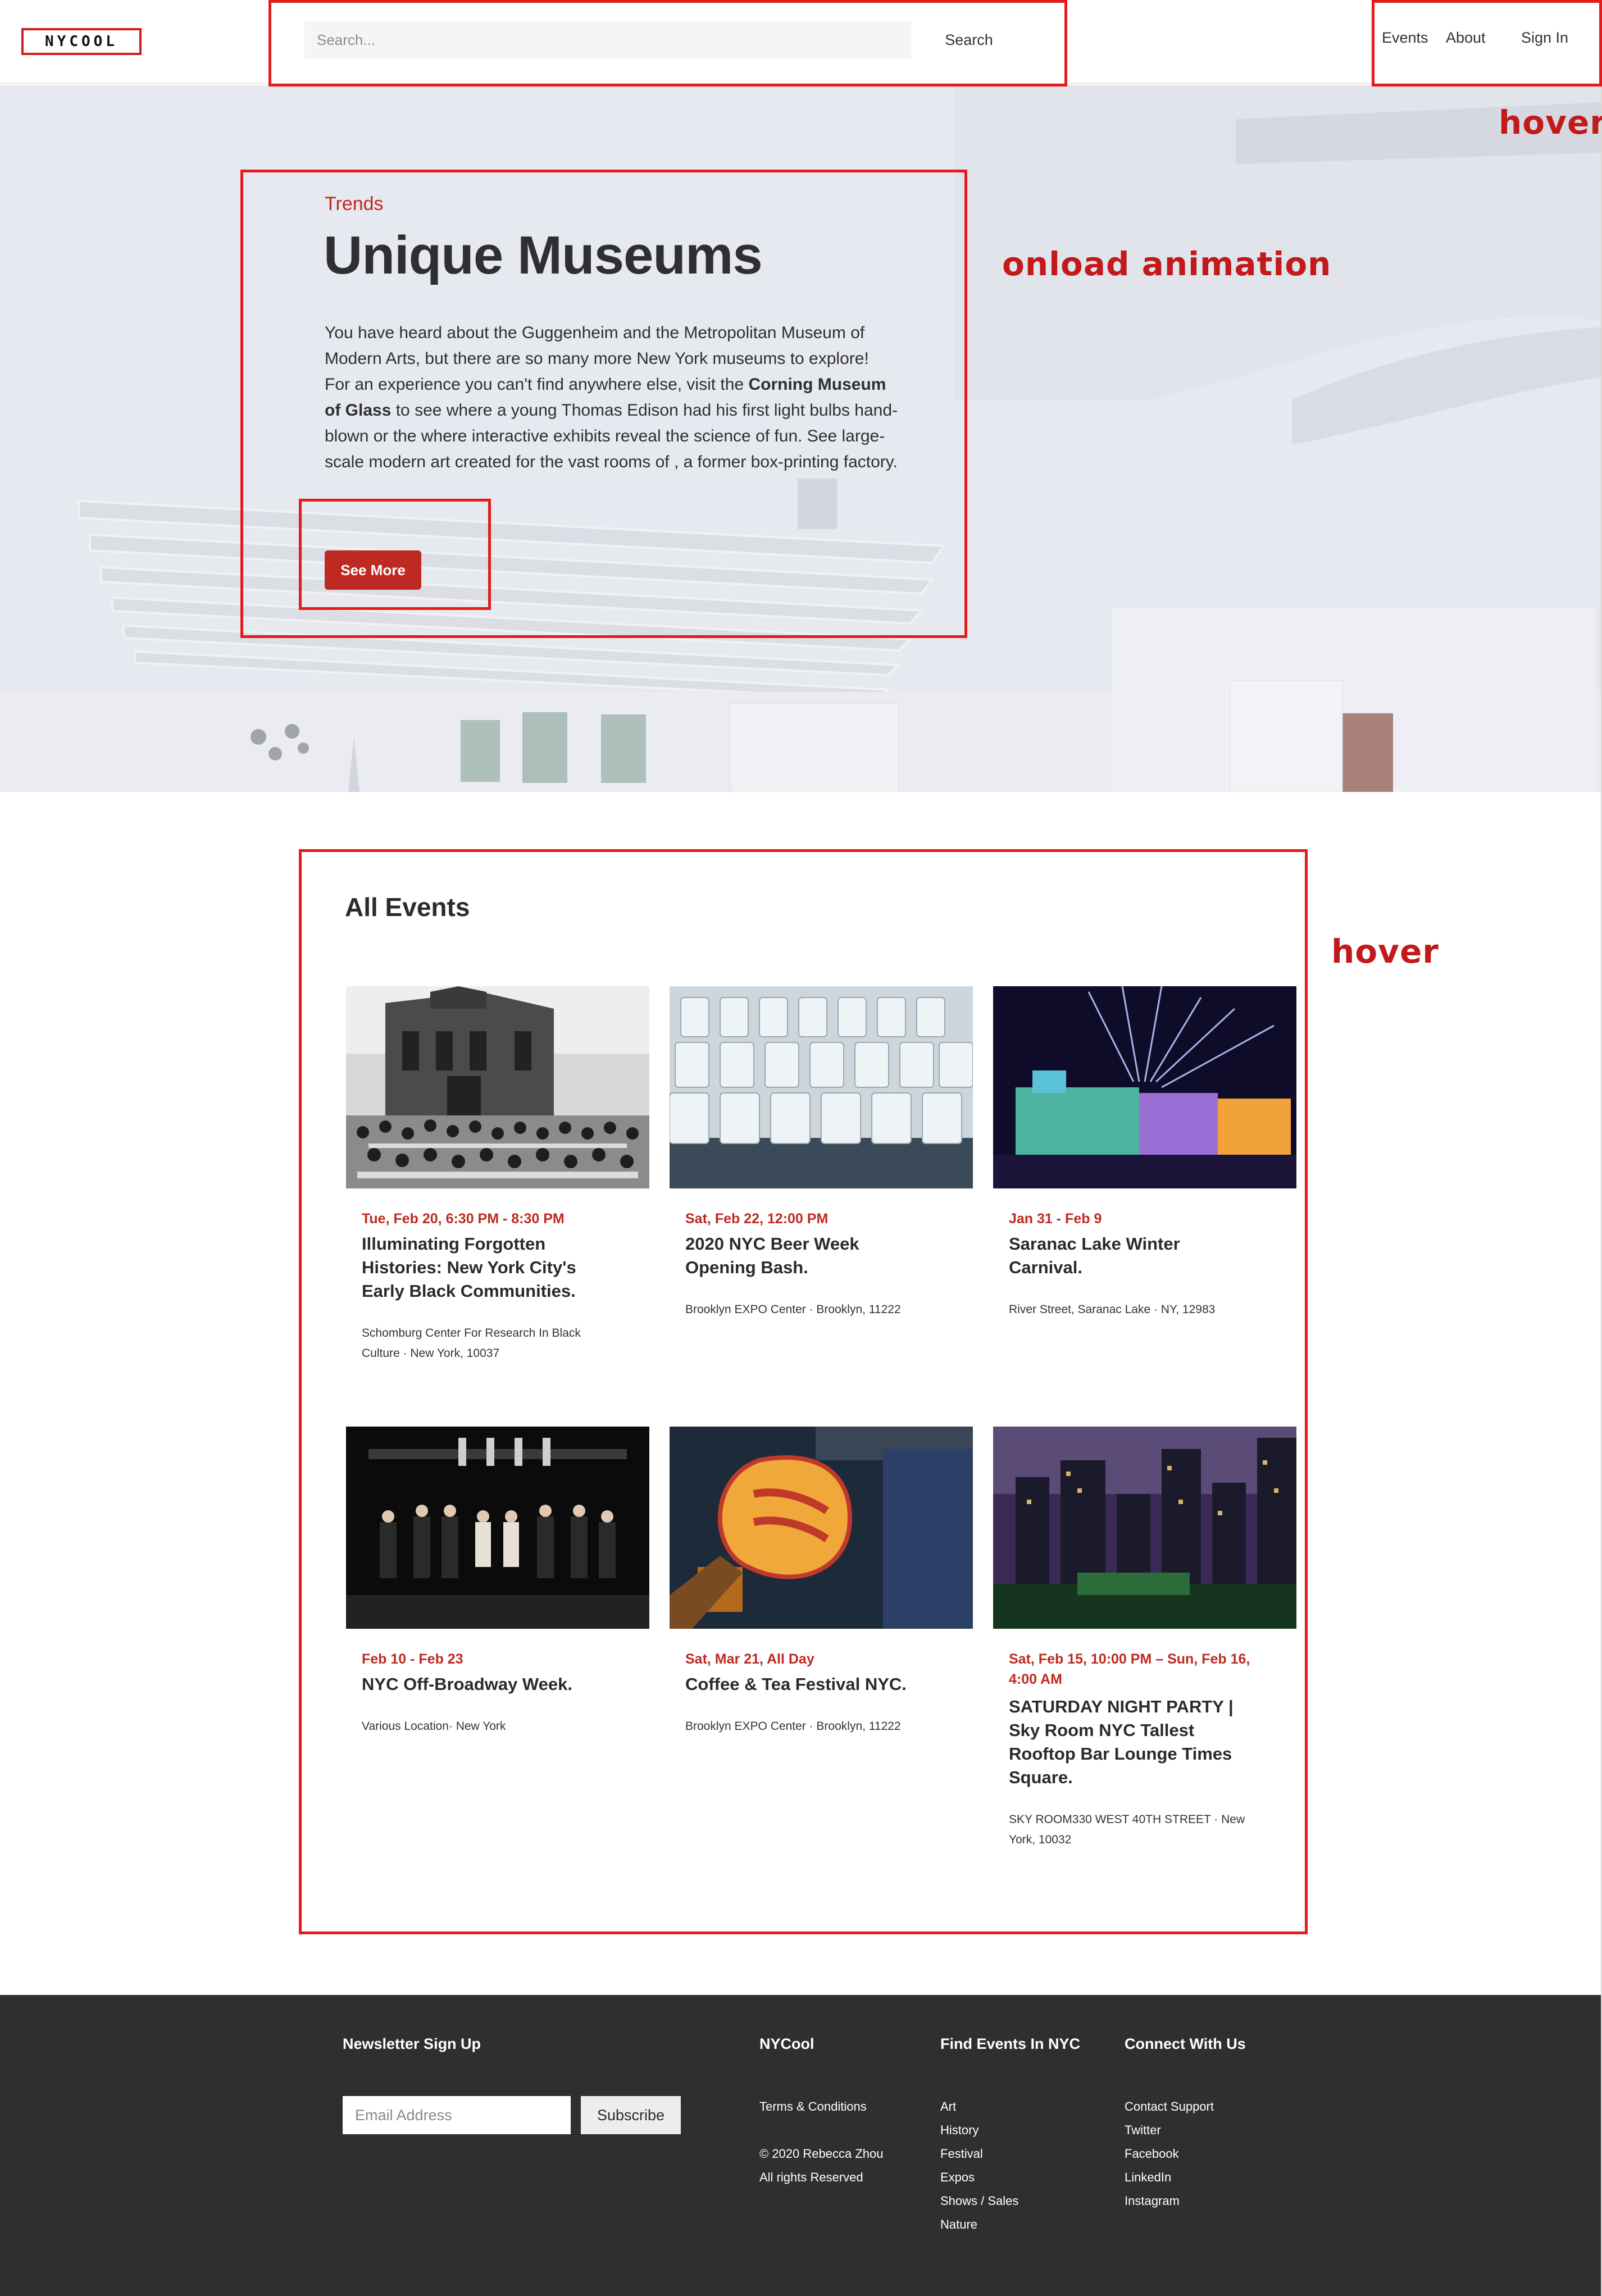 The image size is (1602, 2296). Describe the element at coordinates (434, 1726) in the screenshot. I see `event-location: Various Location· New York` at that location.